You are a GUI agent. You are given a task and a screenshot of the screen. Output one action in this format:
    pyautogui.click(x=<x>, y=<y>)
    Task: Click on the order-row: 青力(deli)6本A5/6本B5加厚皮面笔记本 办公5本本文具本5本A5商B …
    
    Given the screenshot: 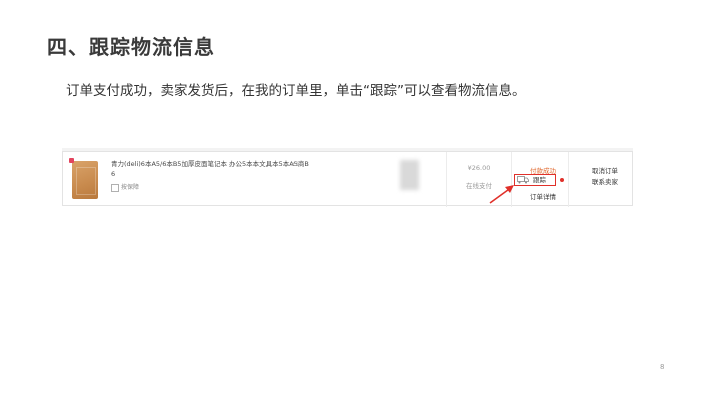 What is the action you would take?
    pyautogui.click(x=348, y=179)
    